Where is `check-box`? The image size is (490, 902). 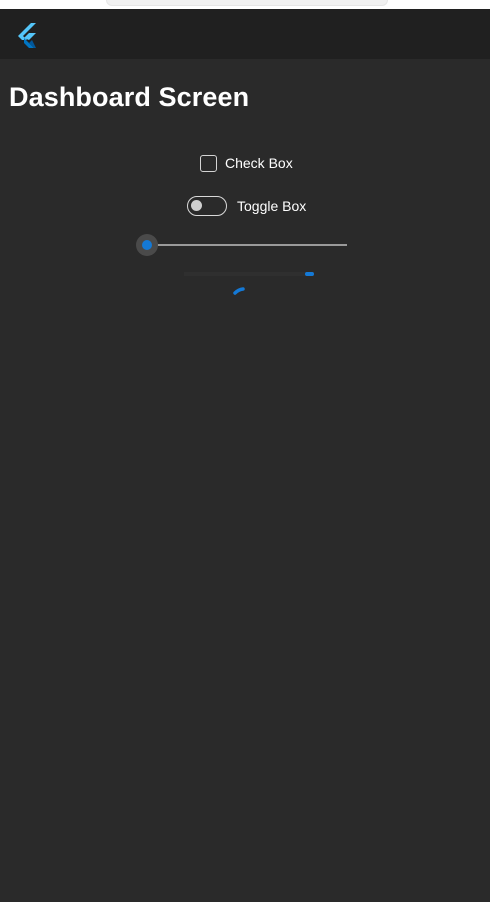
check-box is located at coordinates (208, 163).